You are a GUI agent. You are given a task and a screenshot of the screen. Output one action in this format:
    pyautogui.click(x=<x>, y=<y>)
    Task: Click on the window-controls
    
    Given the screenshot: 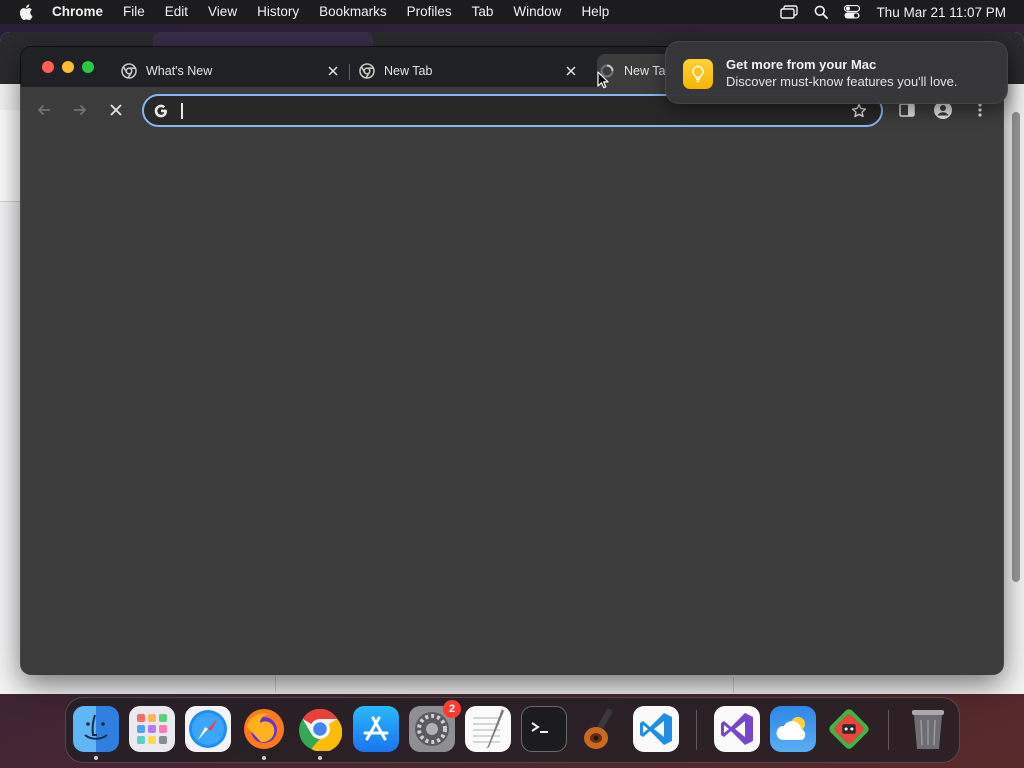 What is the action you would take?
    pyautogui.click(x=68, y=67)
    